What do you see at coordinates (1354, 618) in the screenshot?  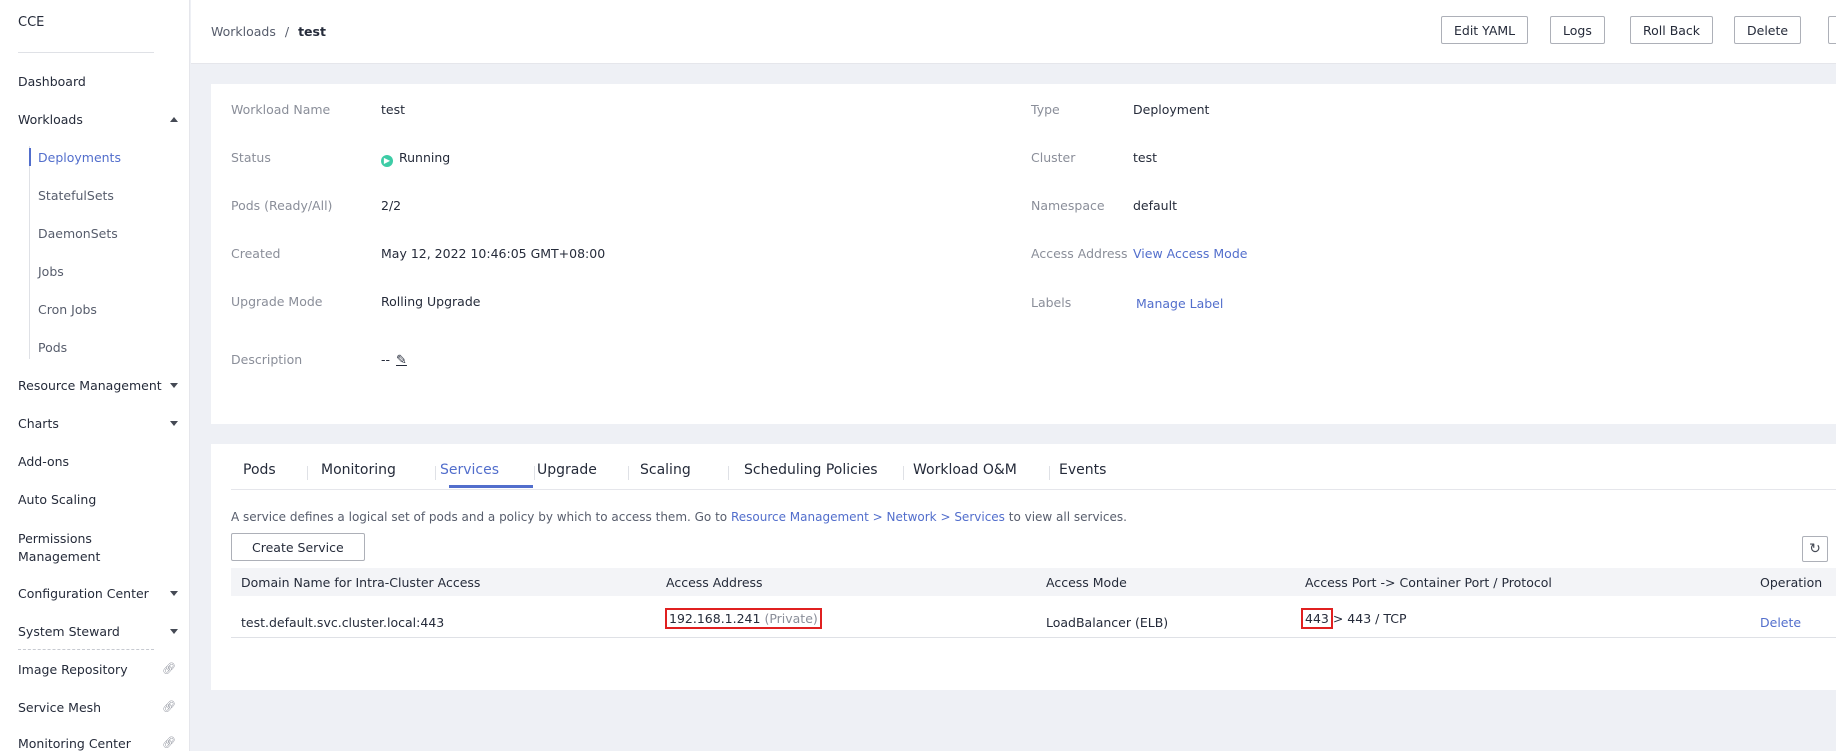 I see `port-cell: 443 > 443 / TCP` at bounding box center [1354, 618].